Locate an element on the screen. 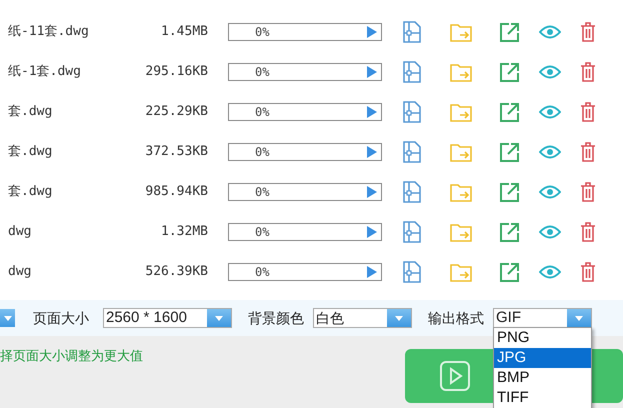 Image resolution: width=623 pixels, height=408 pixels. background-color-label: 背景颜色 is located at coordinates (276, 318).